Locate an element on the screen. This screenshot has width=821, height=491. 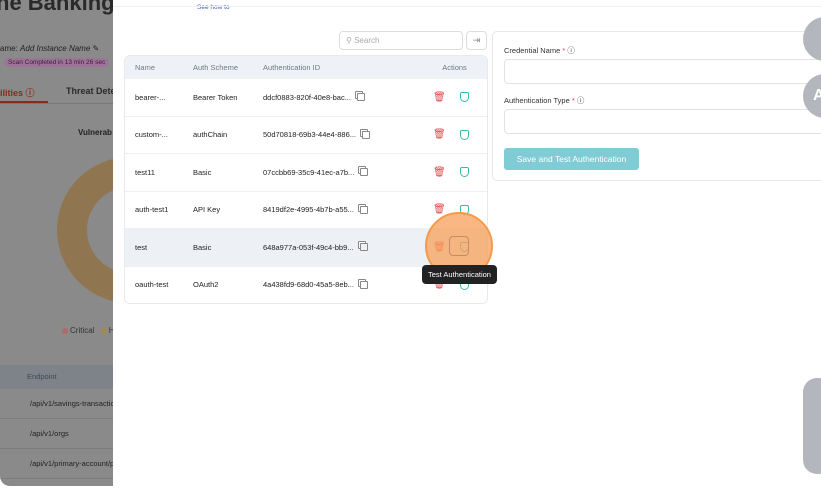
cell-name: test11 is located at coordinates (145, 172).